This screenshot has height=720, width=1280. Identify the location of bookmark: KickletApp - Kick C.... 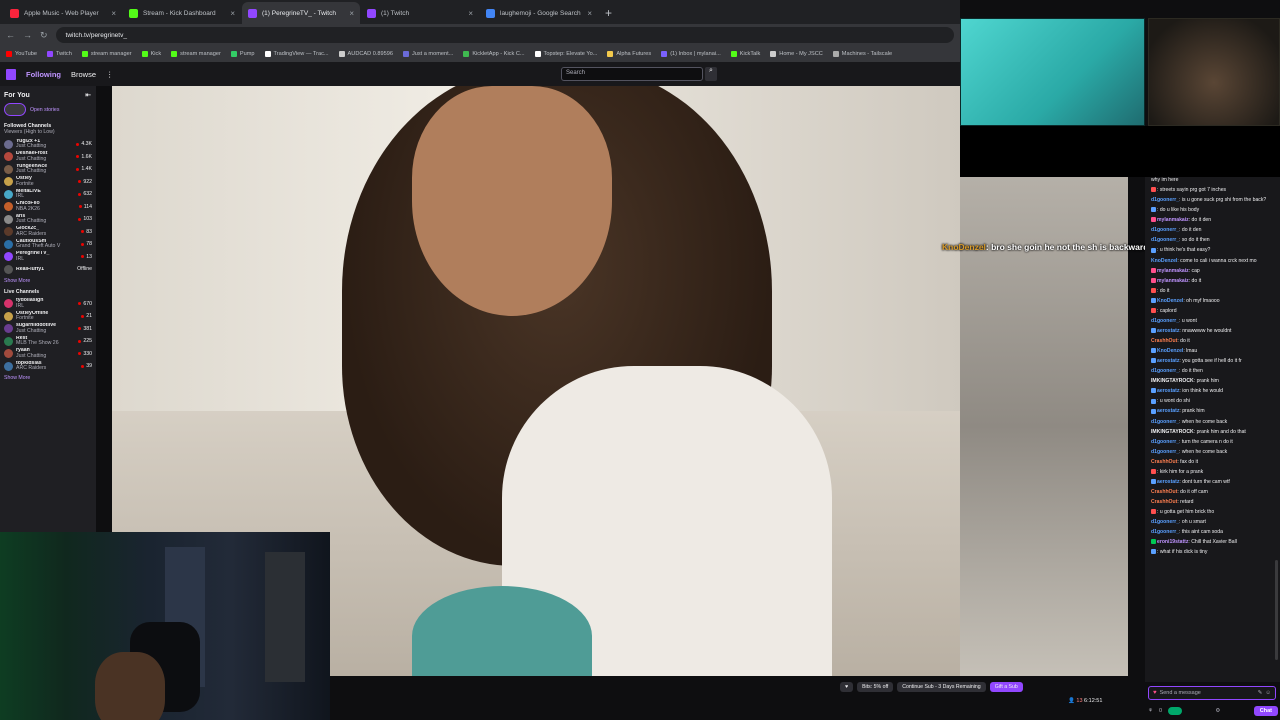
(494, 54).